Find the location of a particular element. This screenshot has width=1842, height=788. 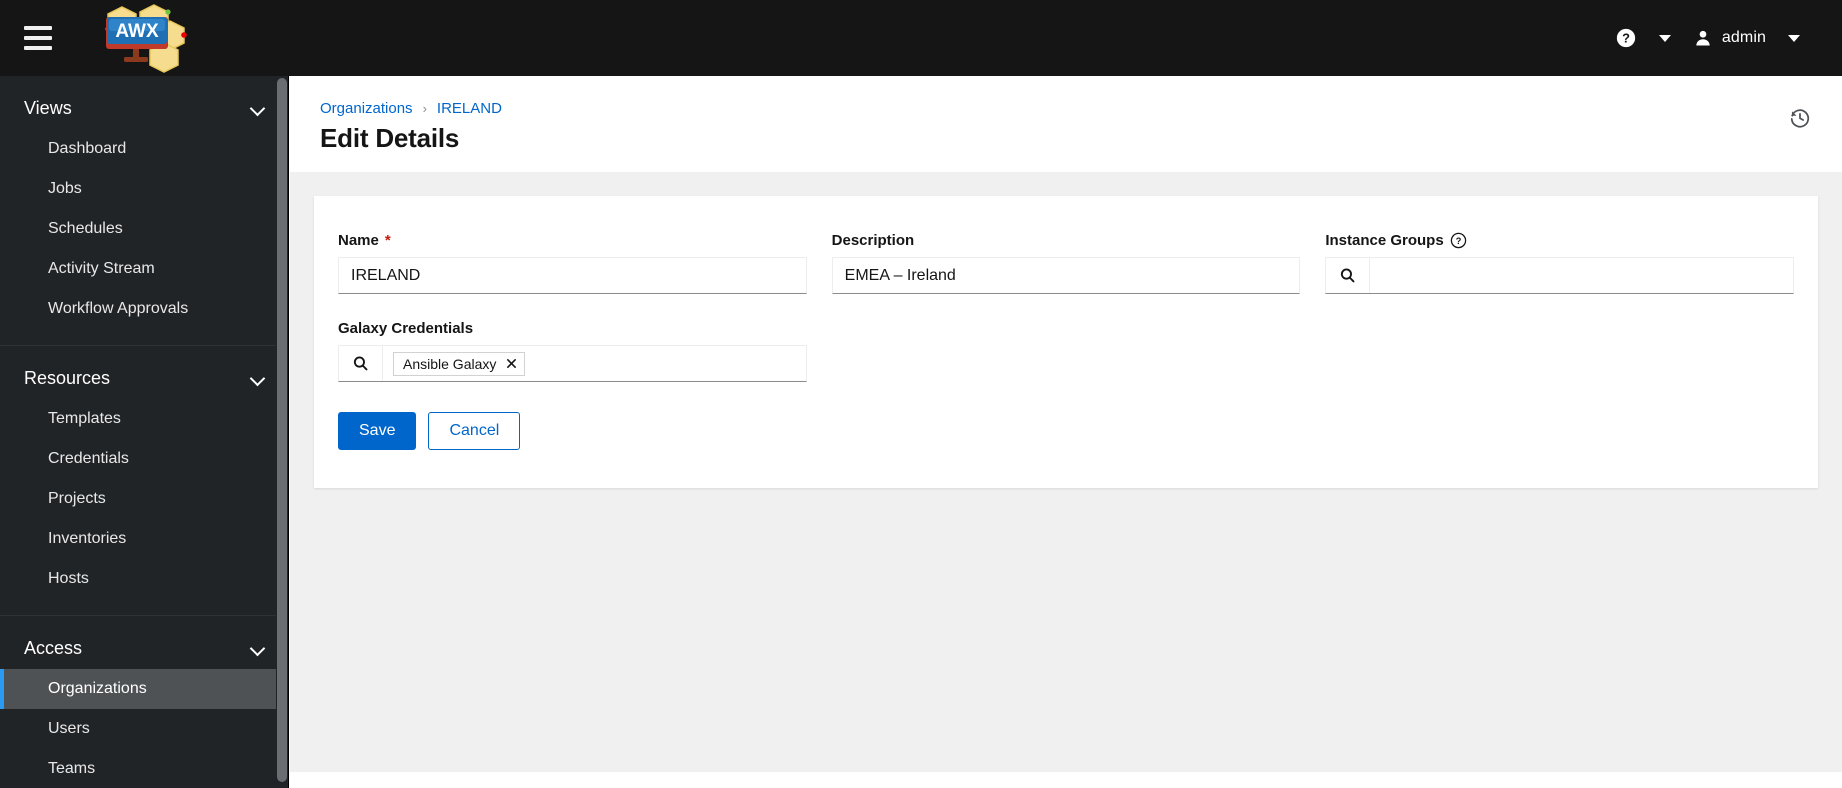

help-dropdown-toggle is located at coordinates (1665, 38).